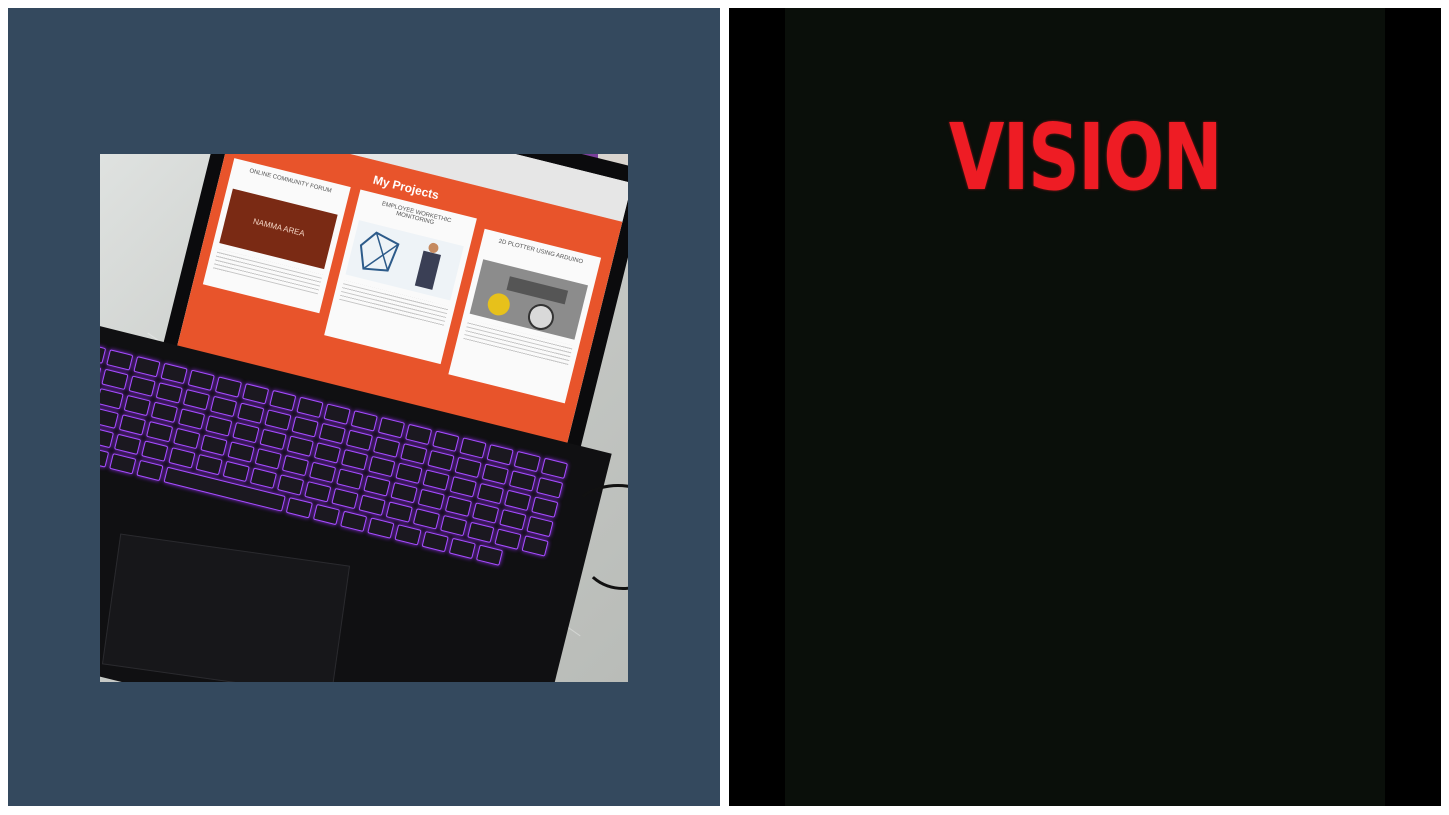 Image resolution: width=1449 pixels, height=815 pixels. Describe the element at coordinates (1085, 157) in the screenshot. I see `vision-title: VISION` at that location.